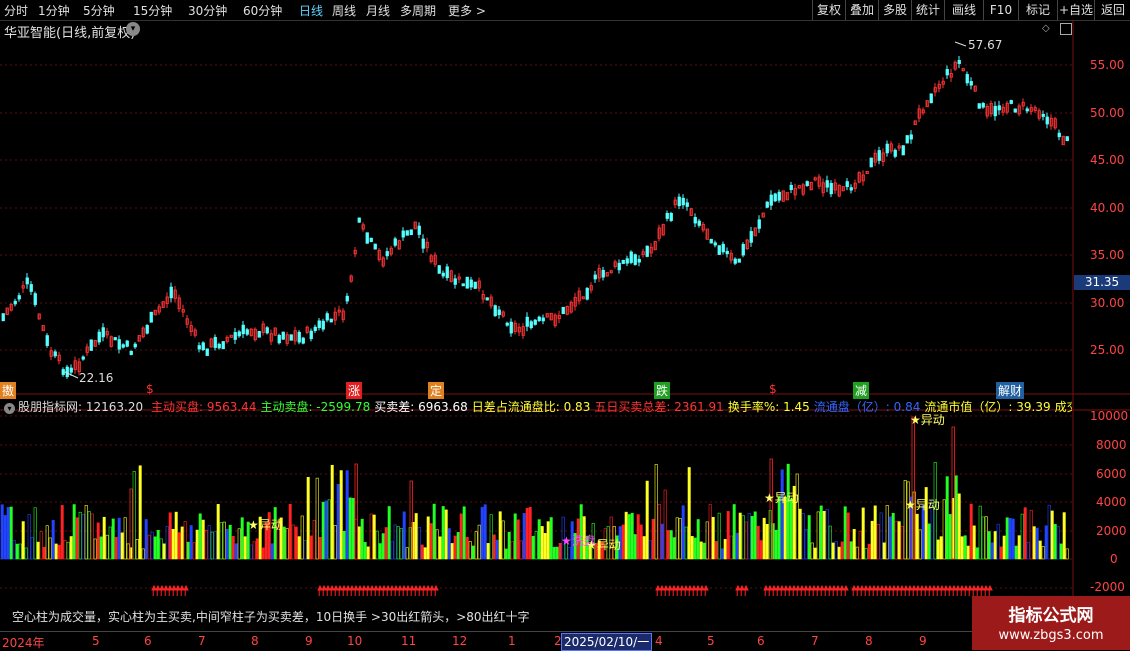 This screenshot has height=651, width=1130. What do you see at coordinates (662, 390) in the screenshot?
I see `signal-label: 跌` at bounding box center [662, 390].